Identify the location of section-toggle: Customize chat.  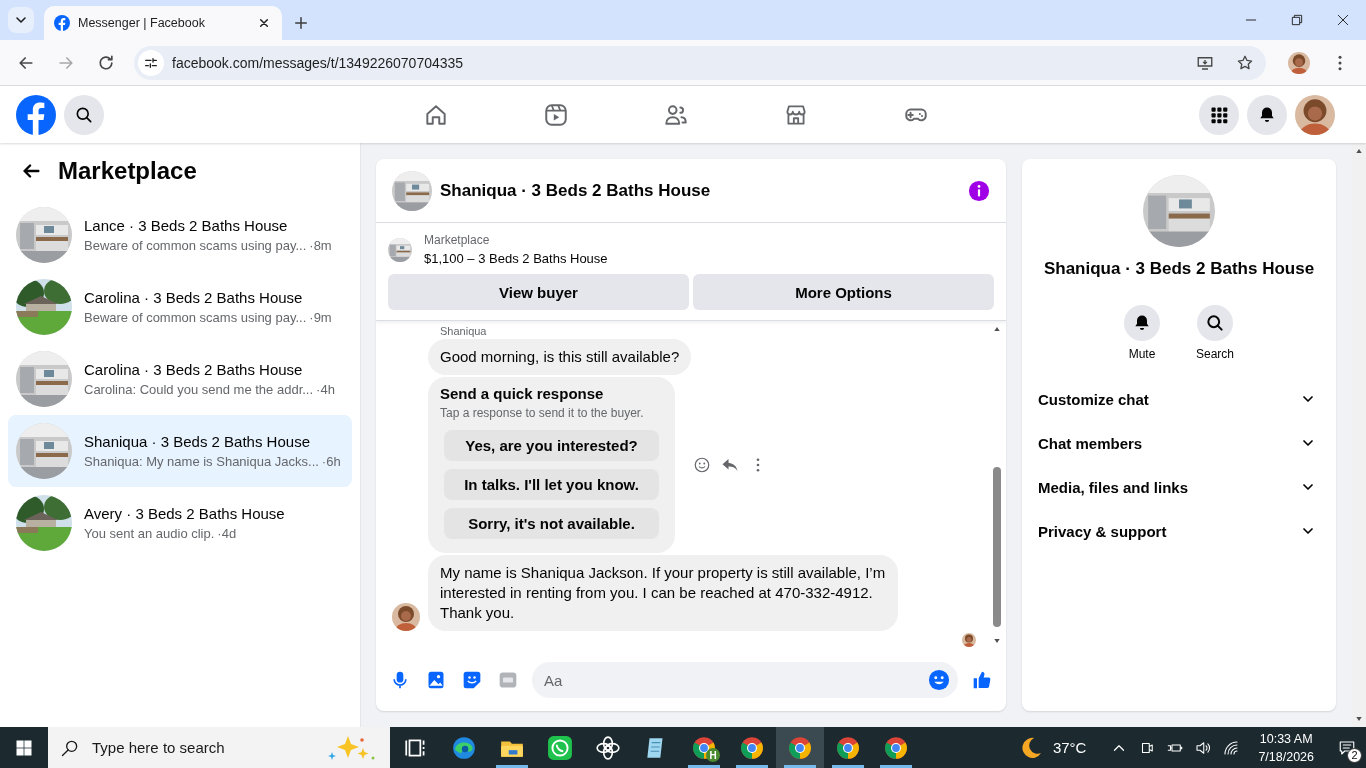
(1179, 399).